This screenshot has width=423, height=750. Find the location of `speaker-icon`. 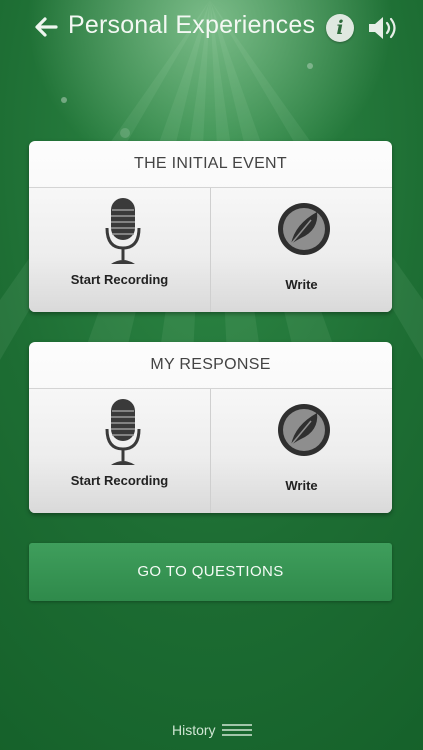

speaker-icon is located at coordinates (384, 28).